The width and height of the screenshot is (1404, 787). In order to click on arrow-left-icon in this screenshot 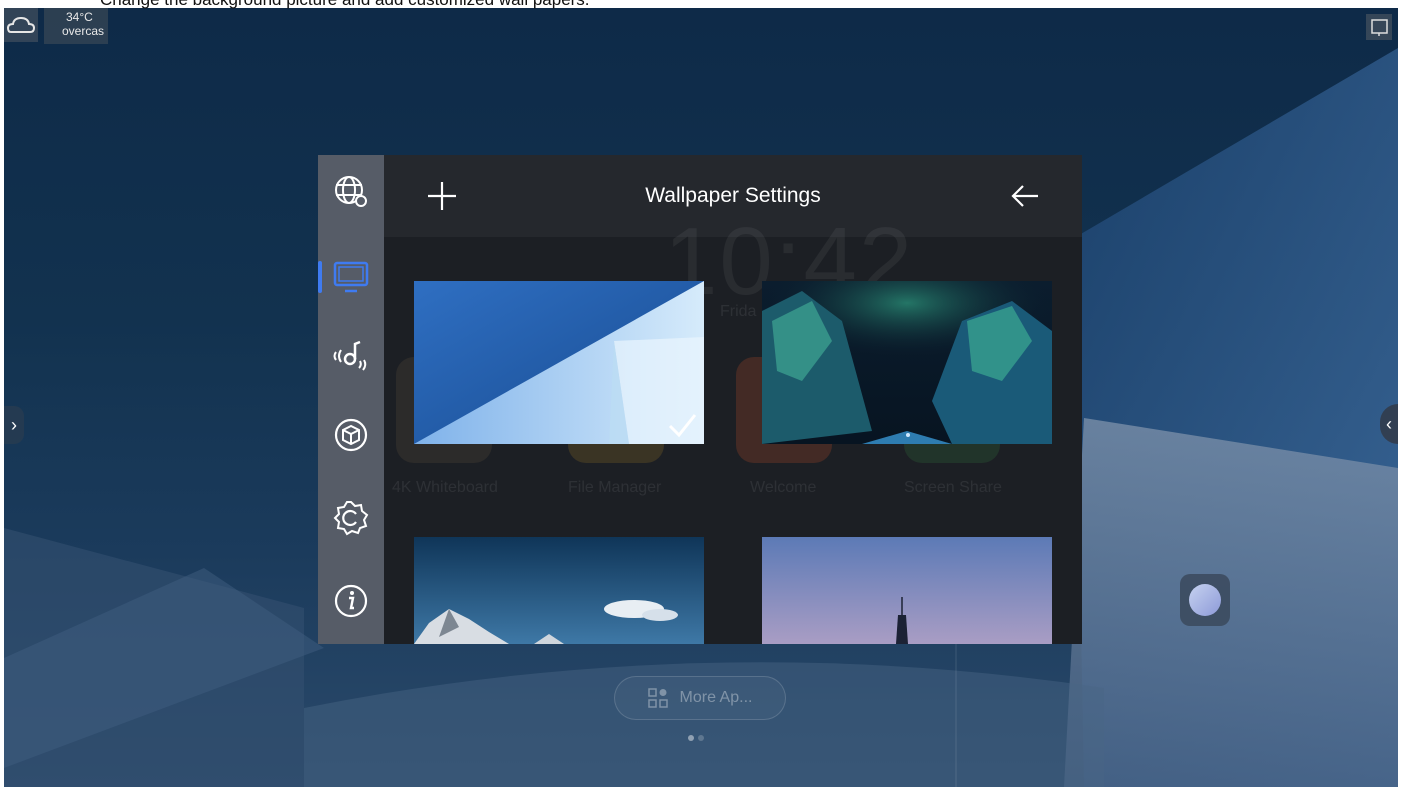, I will do `click(1024, 196)`.